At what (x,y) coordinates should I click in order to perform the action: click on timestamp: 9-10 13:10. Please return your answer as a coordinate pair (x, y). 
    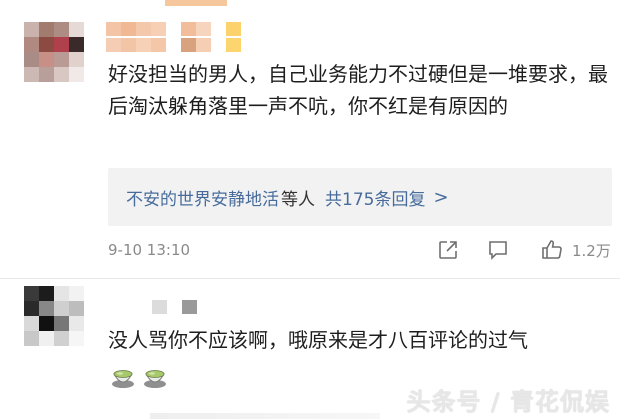
    Looking at the image, I should click on (149, 250).